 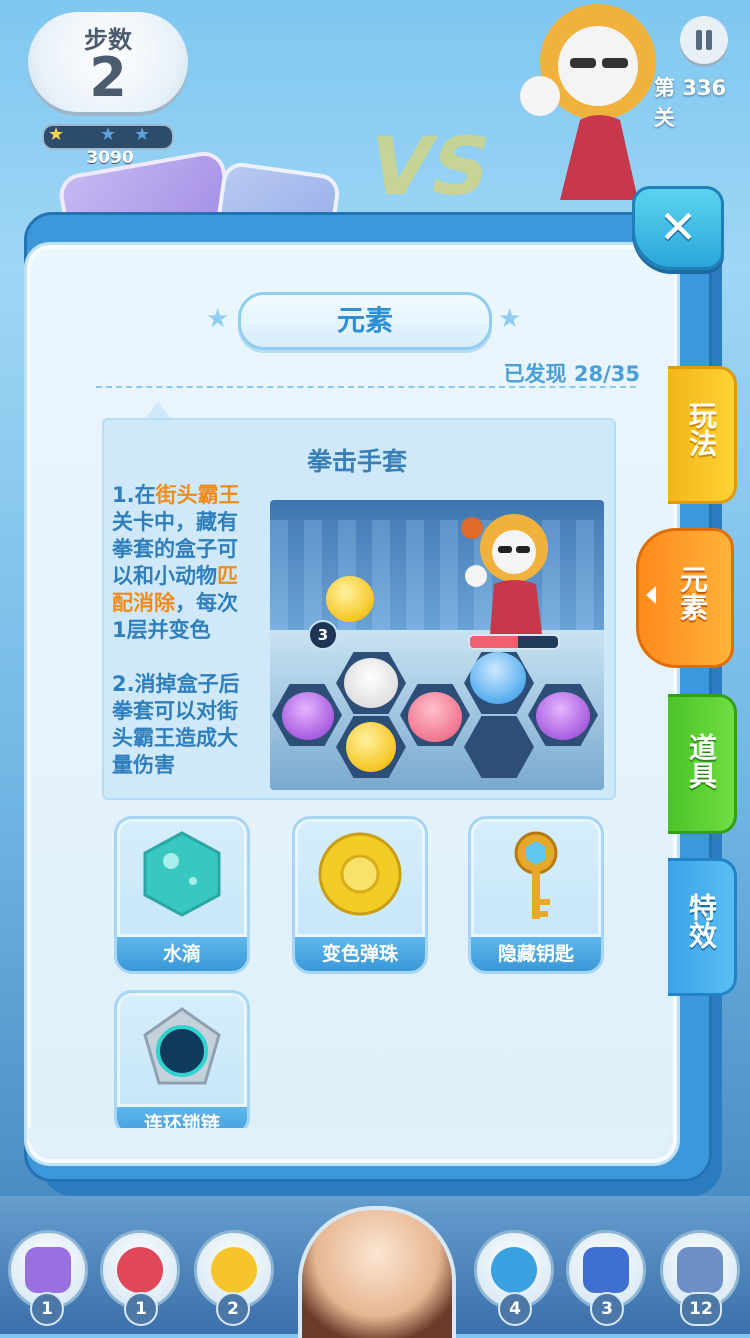 What do you see at coordinates (161, 630) in the screenshot?
I see `description-text: 1层并变色` at bounding box center [161, 630].